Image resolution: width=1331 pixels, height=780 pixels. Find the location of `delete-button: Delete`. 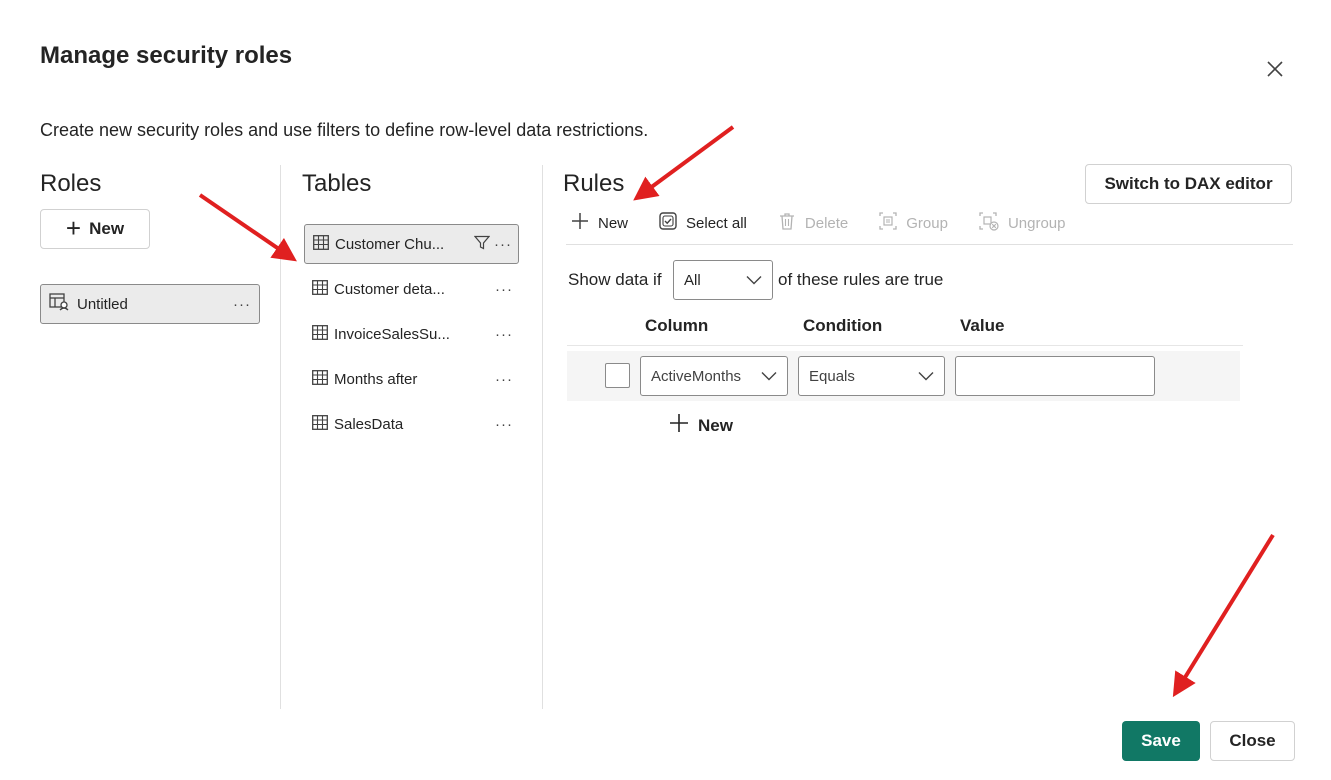

delete-button: Delete is located at coordinates (812, 223).